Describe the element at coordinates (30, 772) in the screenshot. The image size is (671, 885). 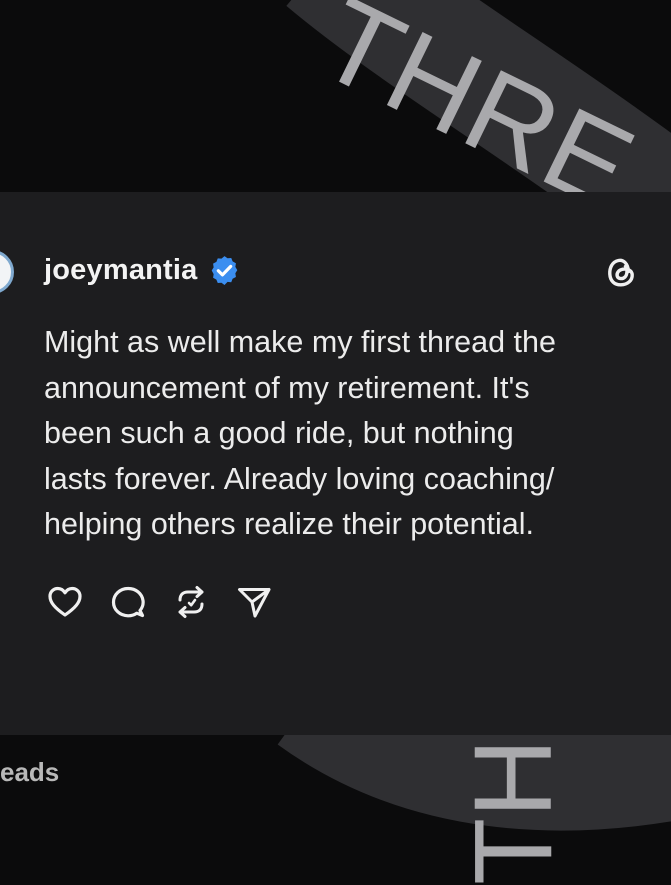
I see `footer-threads-label: eads` at that location.